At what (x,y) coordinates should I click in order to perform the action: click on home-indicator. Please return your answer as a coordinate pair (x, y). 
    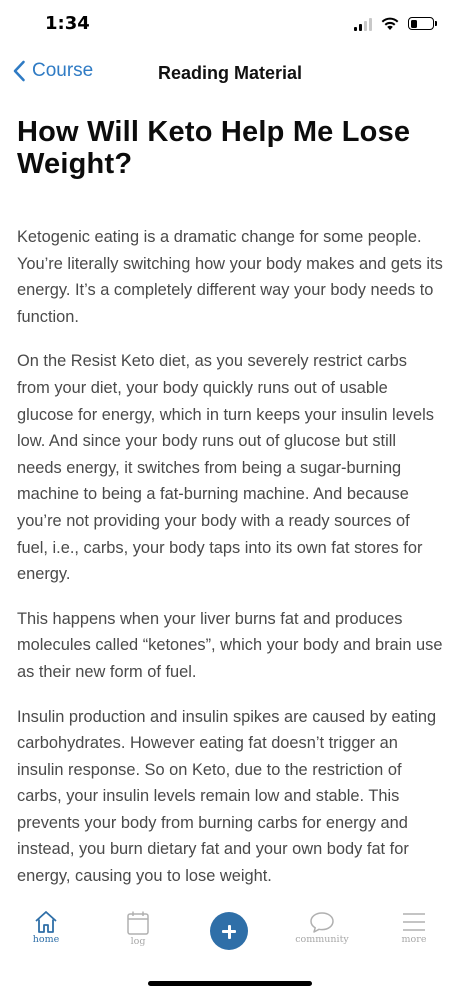
    Looking at the image, I should click on (230, 983).